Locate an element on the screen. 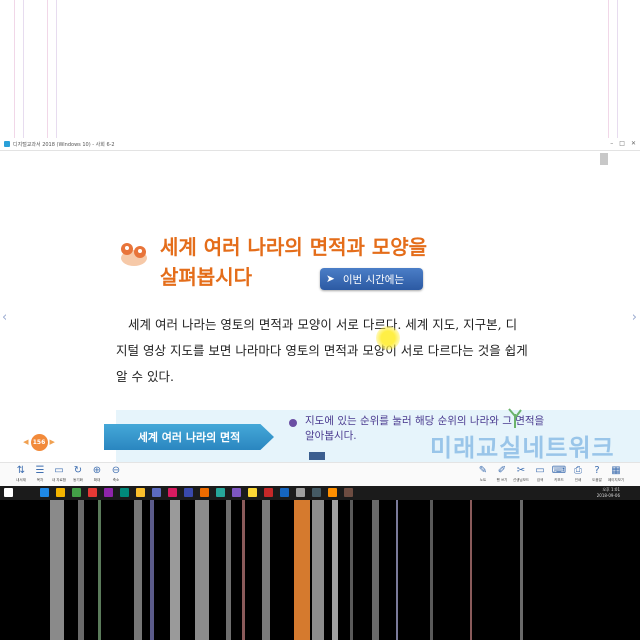 This screenshot has width=640, height=640. my-data-label: 내 자료함 is located at coordinates (59, 480).